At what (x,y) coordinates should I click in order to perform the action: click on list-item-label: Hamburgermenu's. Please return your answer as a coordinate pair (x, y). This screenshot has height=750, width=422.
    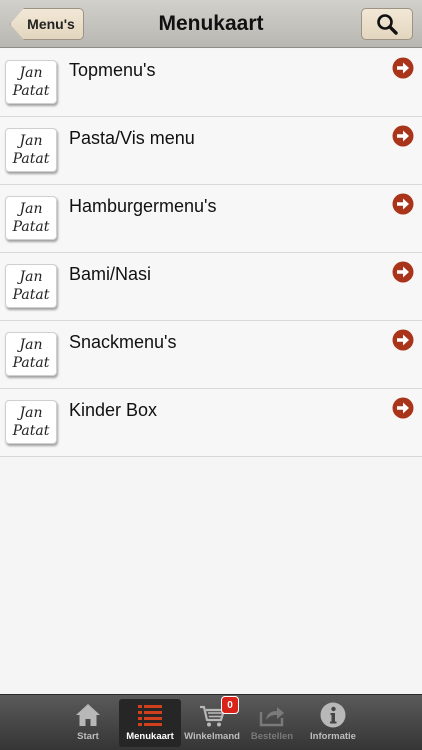
    Looking at the image, I should click on (143, 206).